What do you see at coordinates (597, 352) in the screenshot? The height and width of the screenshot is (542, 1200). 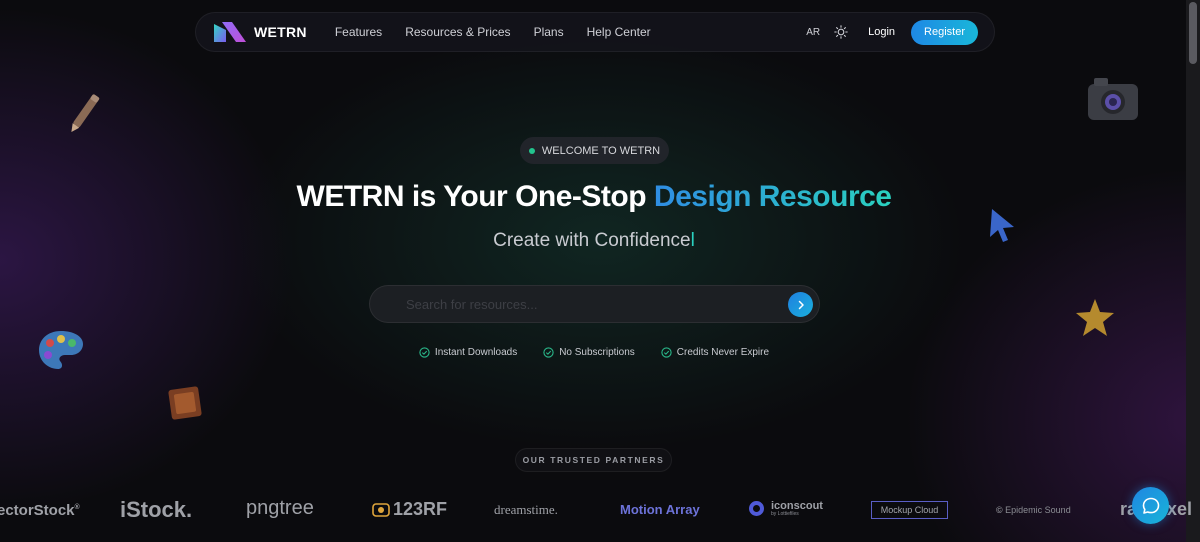 I see `feature-label: No Subscriptions` at bounding box center [597, 352].